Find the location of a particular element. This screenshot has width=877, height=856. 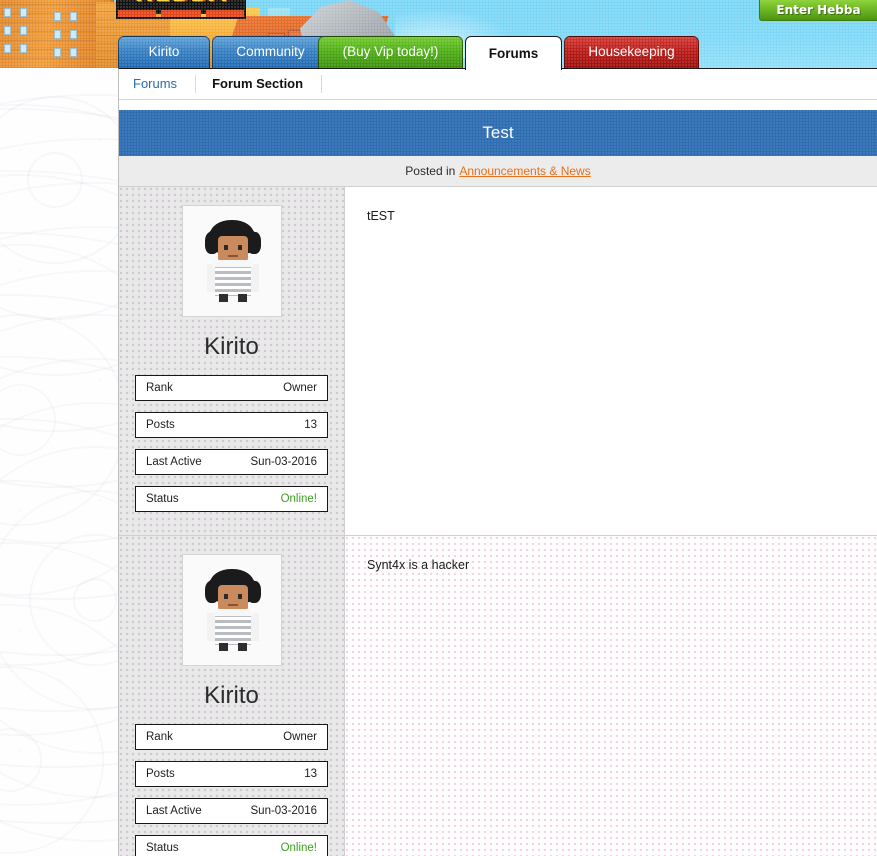

site-logo-stripes is located at coordinates (181, 13).